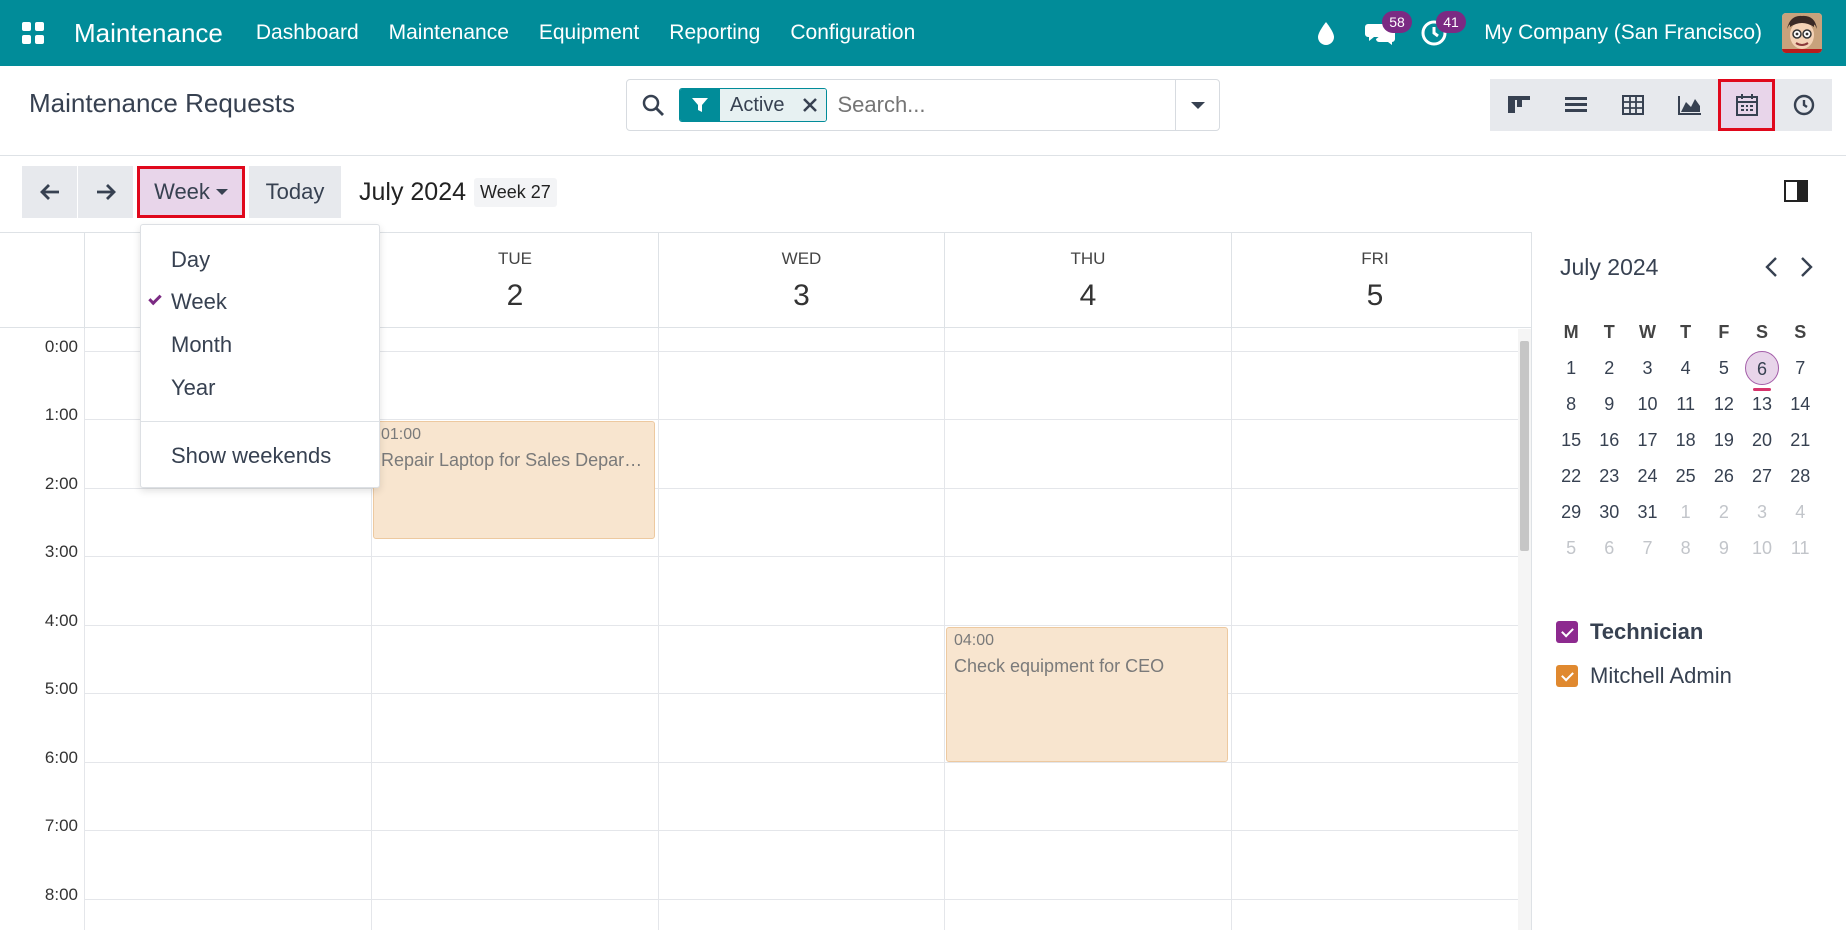  I want to click on mini-day: 29, so click(1571, 512).